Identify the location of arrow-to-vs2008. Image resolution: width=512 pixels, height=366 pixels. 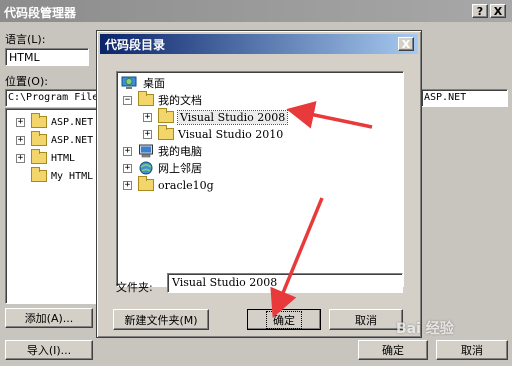
(329, 115).